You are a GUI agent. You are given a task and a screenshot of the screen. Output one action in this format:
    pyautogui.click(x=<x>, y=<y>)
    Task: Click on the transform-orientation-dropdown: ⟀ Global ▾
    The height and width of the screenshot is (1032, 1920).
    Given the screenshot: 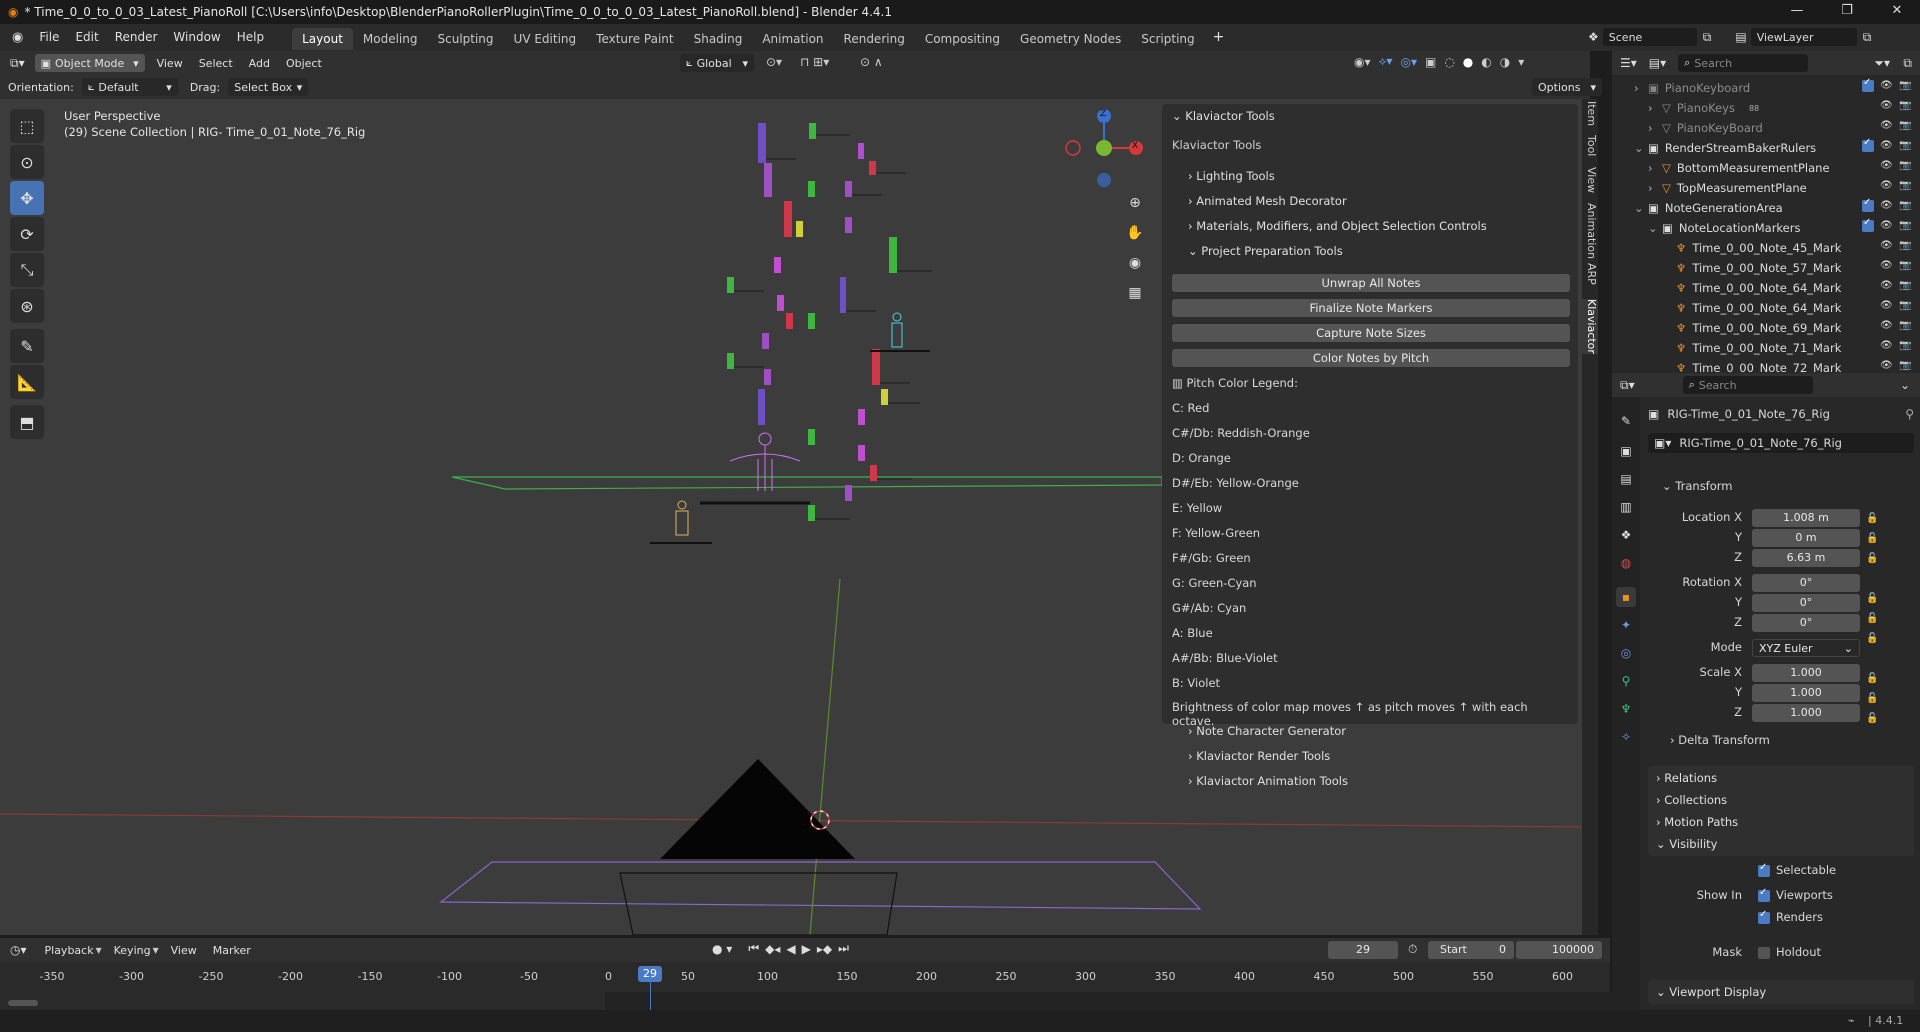 What is the action you would take?
    pyautogui.click(x=717, y=63)
    